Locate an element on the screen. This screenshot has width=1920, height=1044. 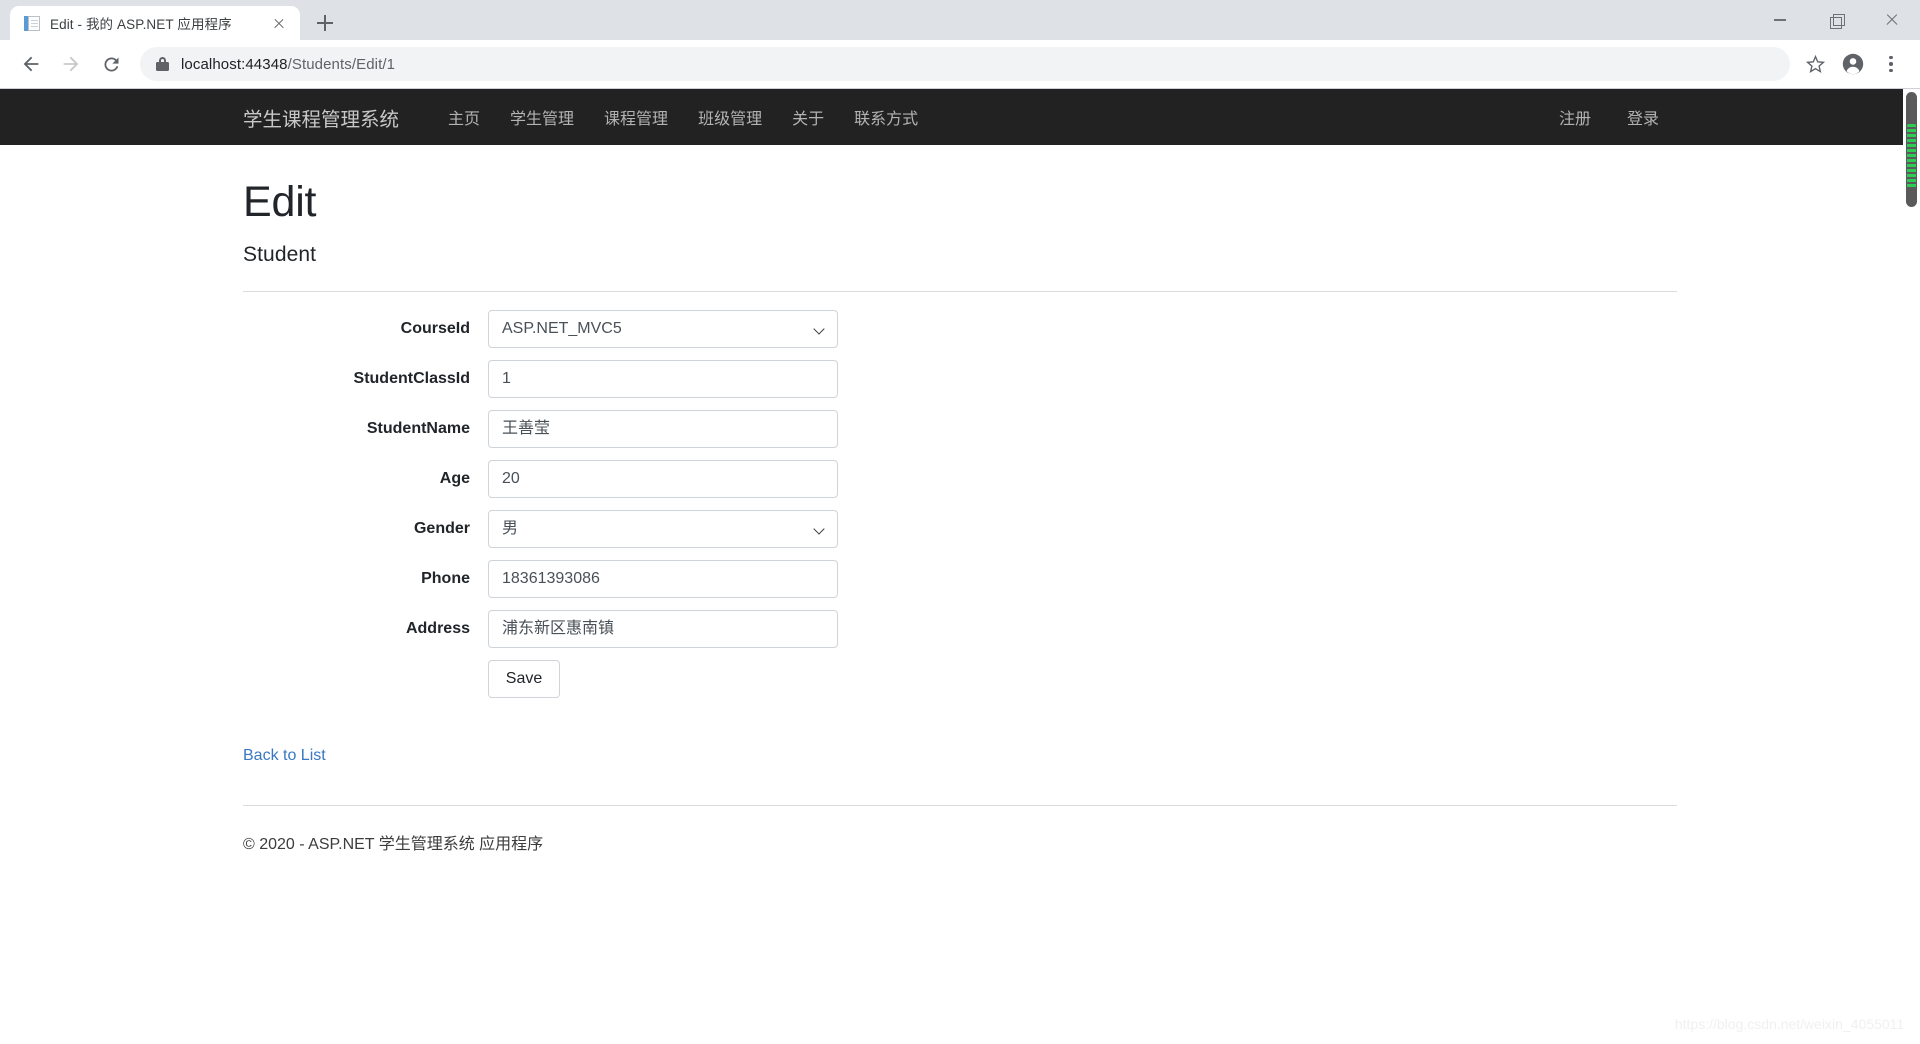
window-close-button is located at coordinates (1892, 20).